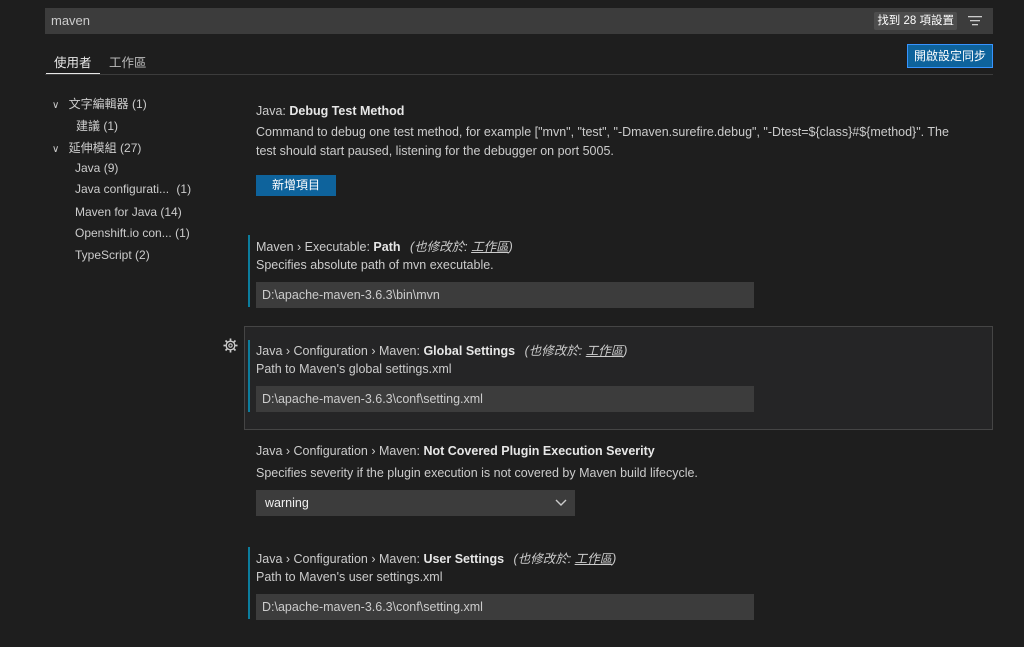 Image resolution: width=1024 pixels, height=647 pixels. Describe the element at coordinates (519, 21) in the screenshot. I see `settings-search-bar: maven 找到 28 項設置` at that location.